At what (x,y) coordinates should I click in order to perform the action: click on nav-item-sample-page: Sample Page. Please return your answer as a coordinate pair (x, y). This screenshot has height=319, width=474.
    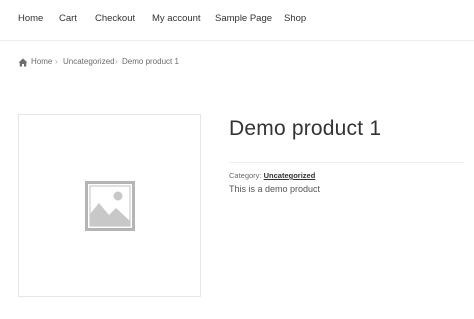
    Looking at the image, I should click on (243, 18).